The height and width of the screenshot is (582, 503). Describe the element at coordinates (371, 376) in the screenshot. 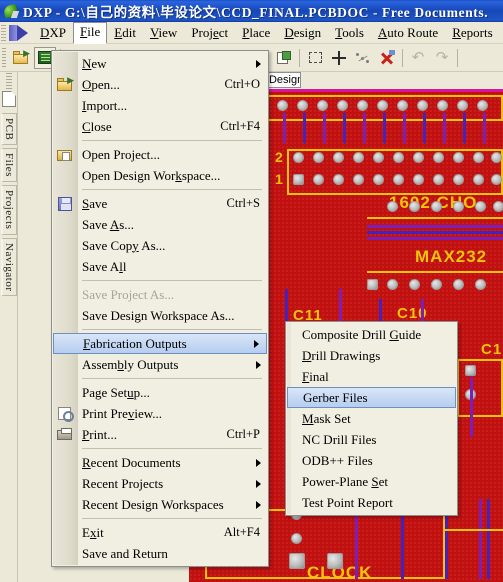

I see `submenu-final: Final` at that location.